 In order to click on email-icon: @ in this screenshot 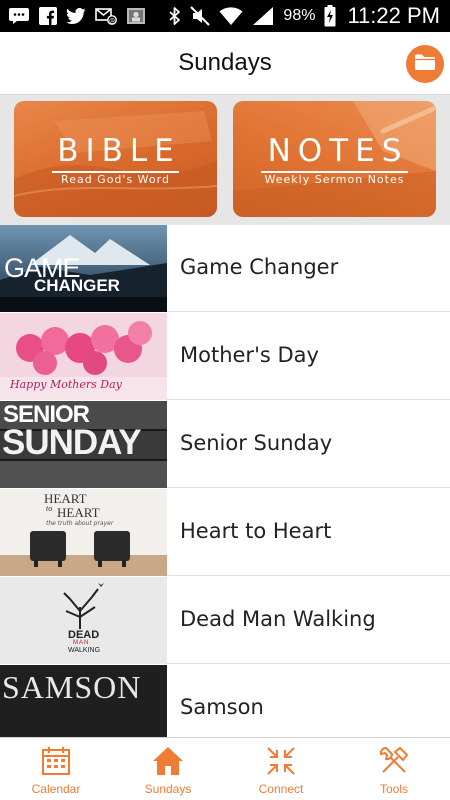, I will do `click(106, 16)`.